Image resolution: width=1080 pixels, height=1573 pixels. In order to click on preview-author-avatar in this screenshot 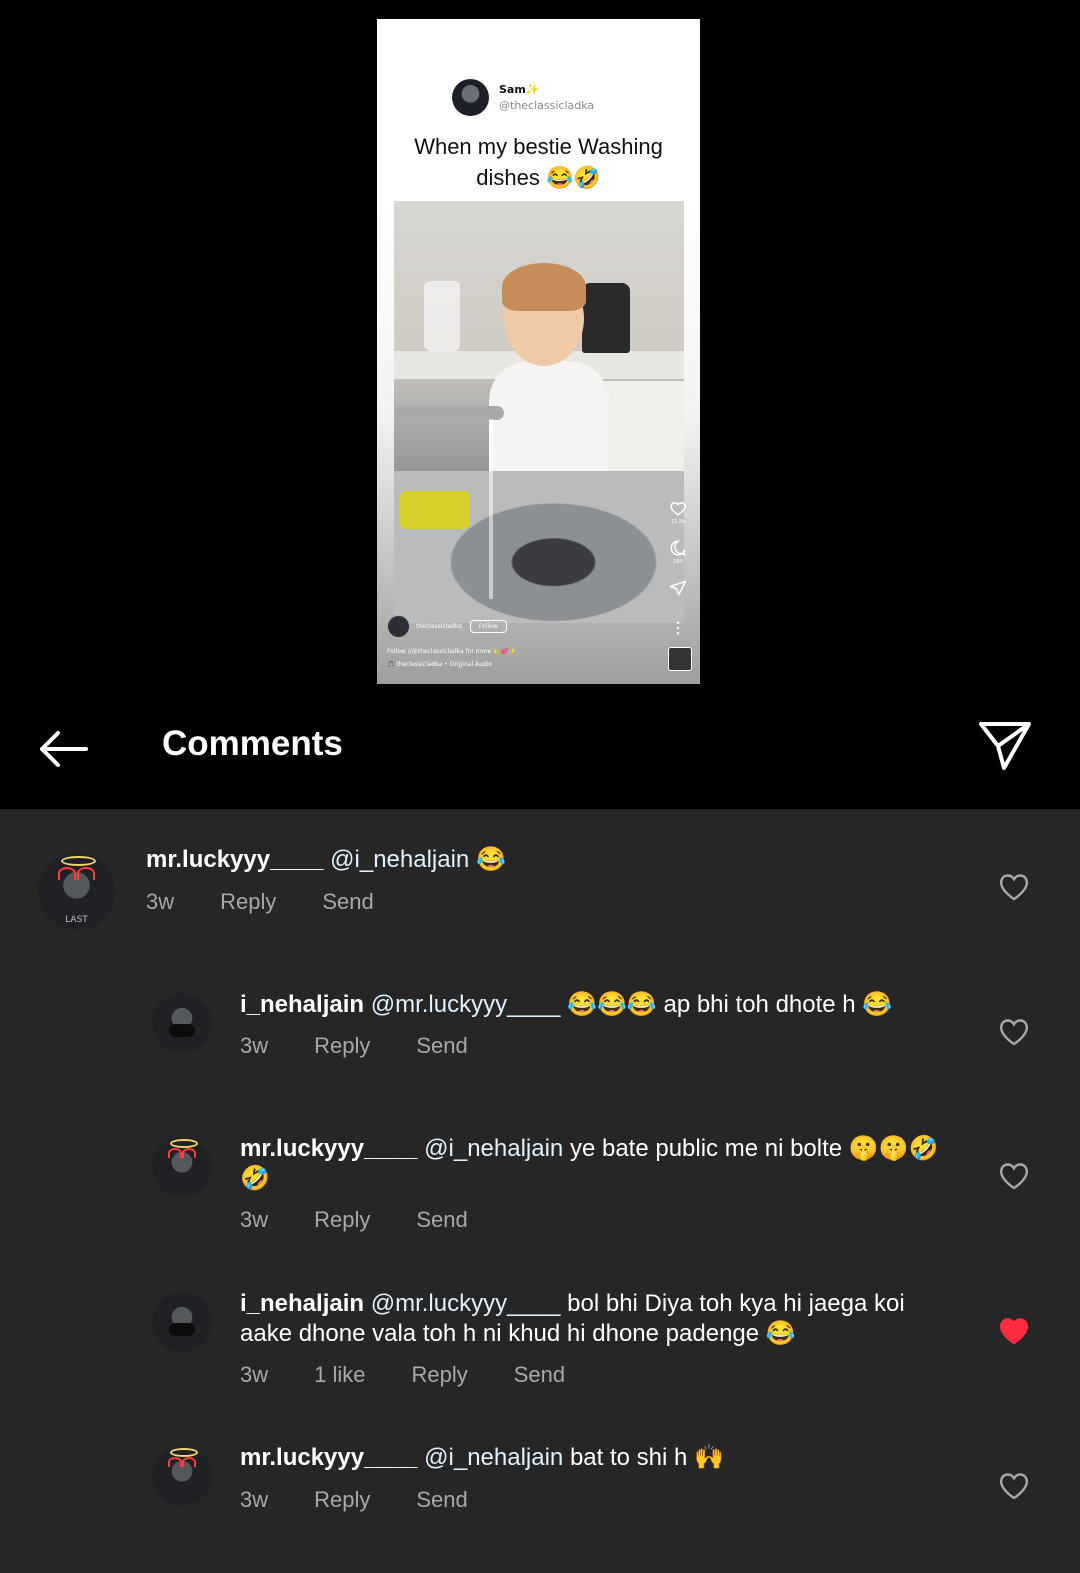, I will do `click(470, 97)`.